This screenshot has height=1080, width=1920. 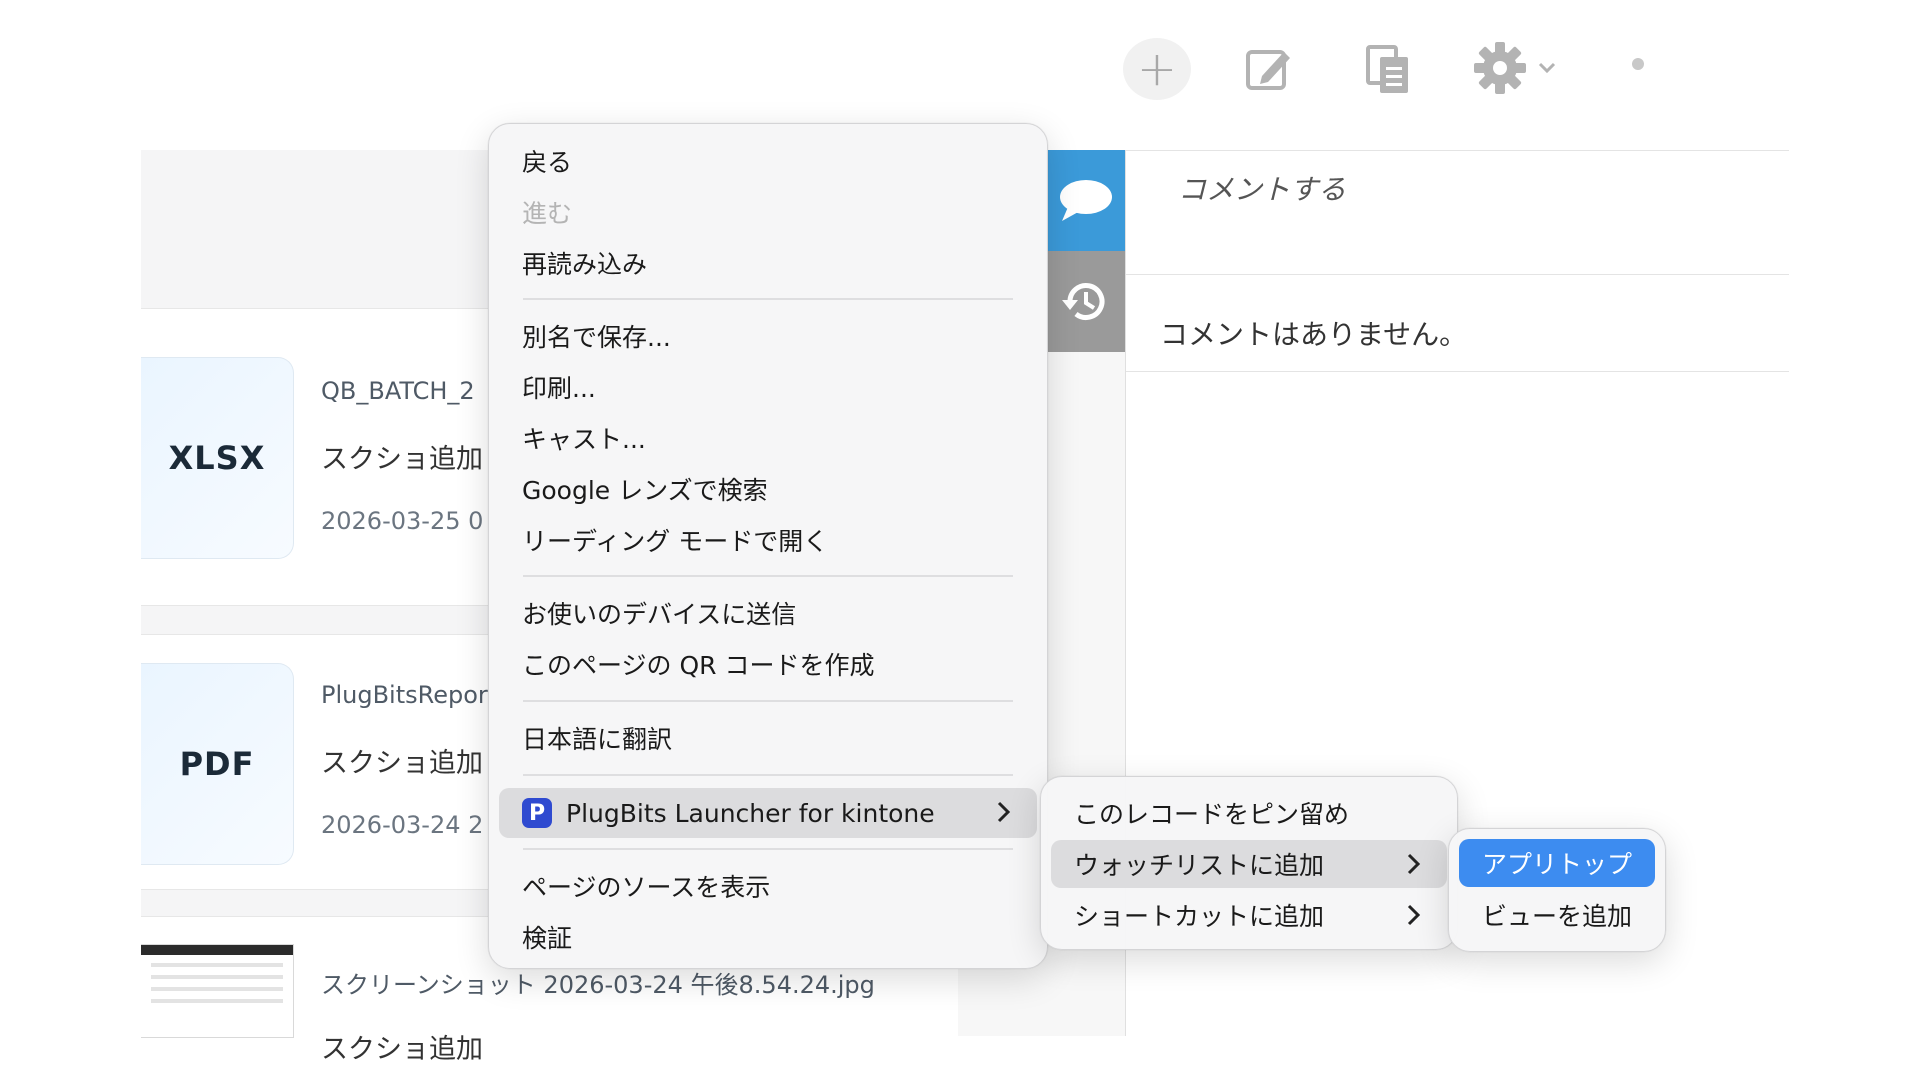 What do you see at coordinates (398, 391) in the screenshot?
I see `file-name: QB_BATCH_2` at bounding box center [398, 391].